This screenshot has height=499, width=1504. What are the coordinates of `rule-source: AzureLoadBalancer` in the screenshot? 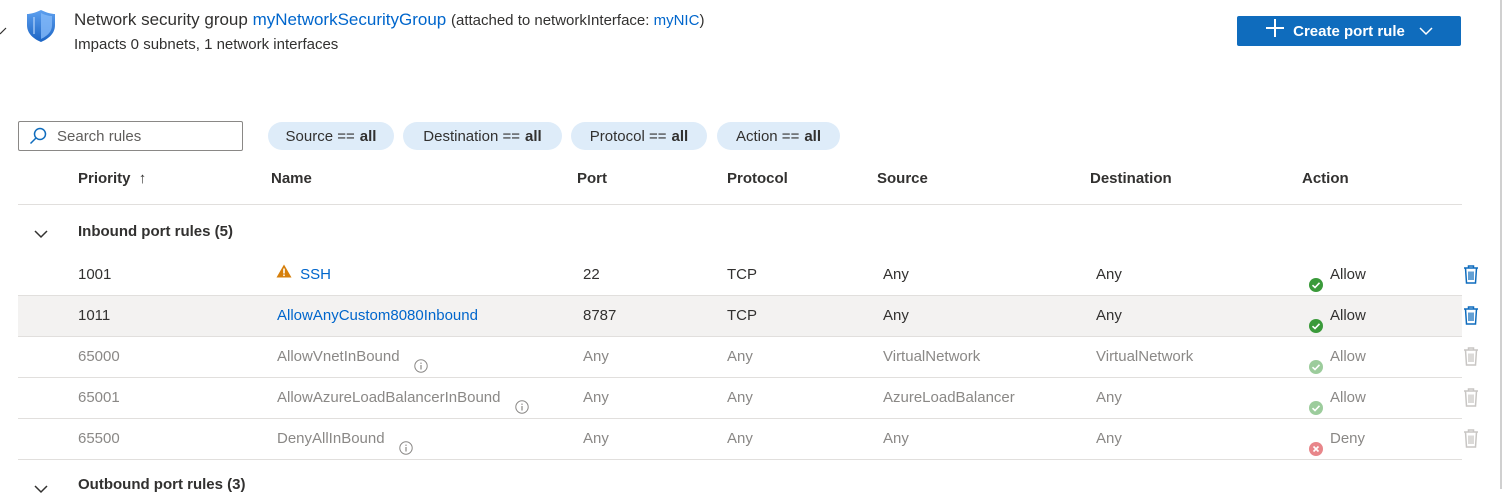 It's located at (949, 397).